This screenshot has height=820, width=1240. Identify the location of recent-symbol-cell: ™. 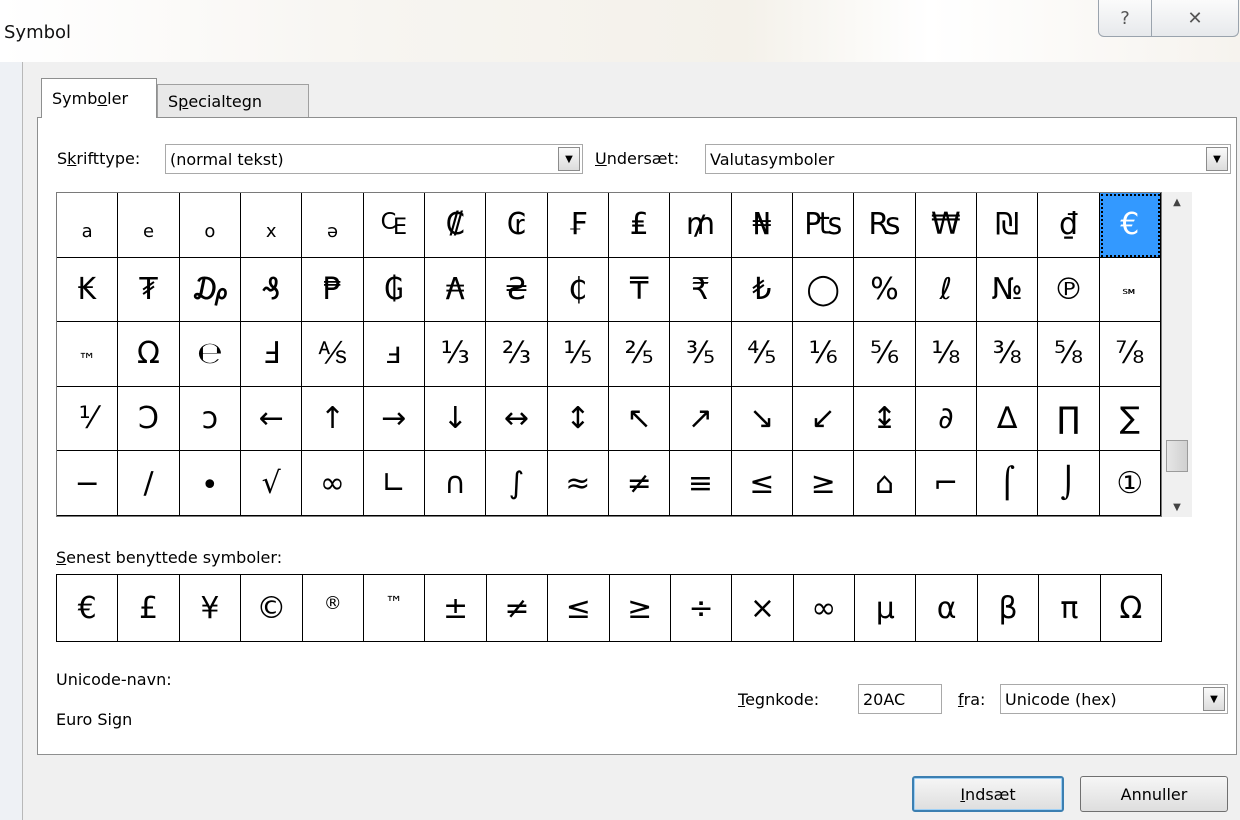
(395, 608).